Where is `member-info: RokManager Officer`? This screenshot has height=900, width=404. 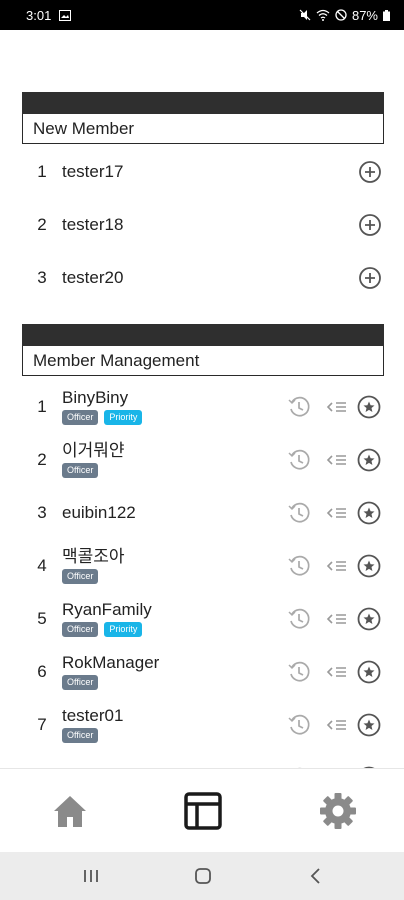 member-info: RokManager Officer is located at coordinates (110, 672).